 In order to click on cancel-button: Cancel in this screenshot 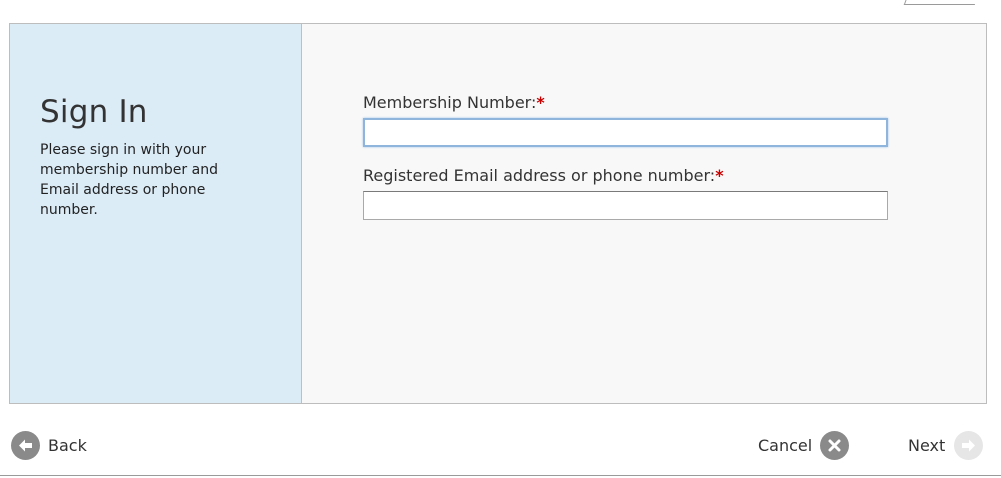, I will do `click(804, 445)`.